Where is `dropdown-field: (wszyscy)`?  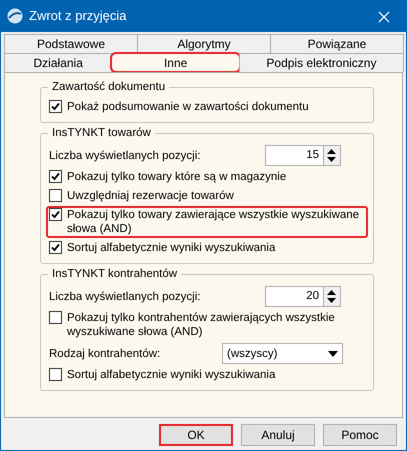 dropdown-field: (wszyscy) is located at coordinates (282, 353).